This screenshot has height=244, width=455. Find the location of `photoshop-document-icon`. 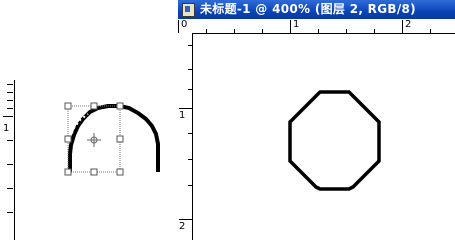

photoshop-document-icon is located at coordinates (188, 10).